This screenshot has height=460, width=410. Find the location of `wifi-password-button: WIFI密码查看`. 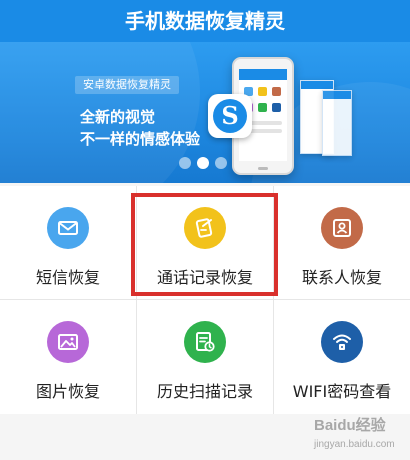

wifi-password-button: WIFI密码查看 is located at coordinates (342, 356).